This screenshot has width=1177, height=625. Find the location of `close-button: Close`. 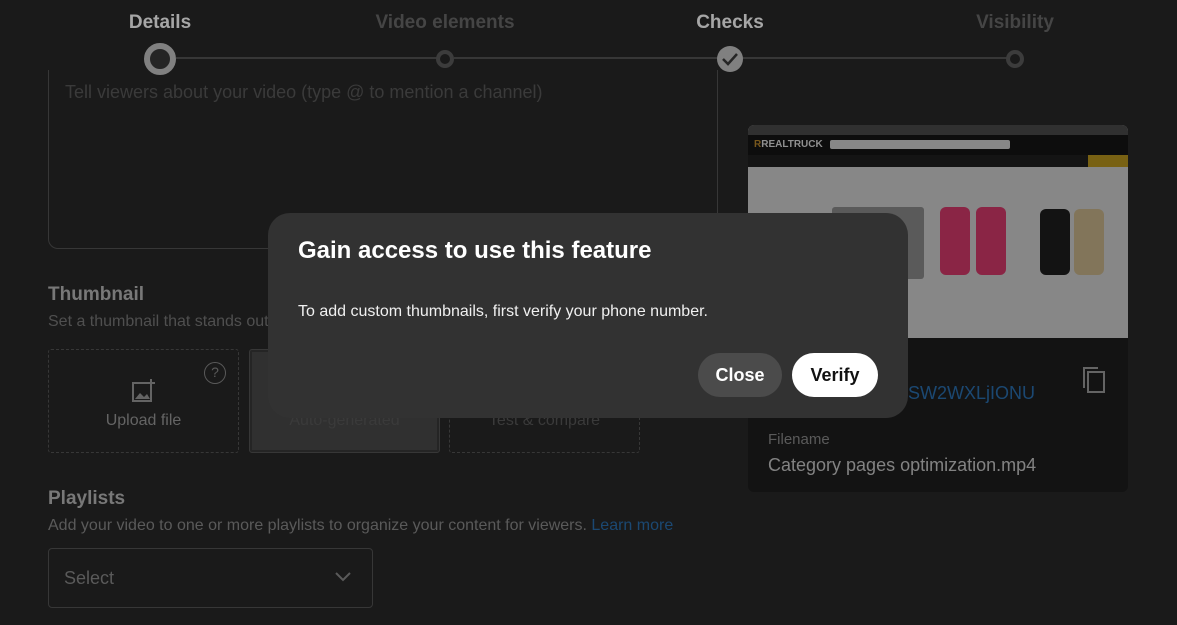

close-button: Close is located at coordinates (740, 375).